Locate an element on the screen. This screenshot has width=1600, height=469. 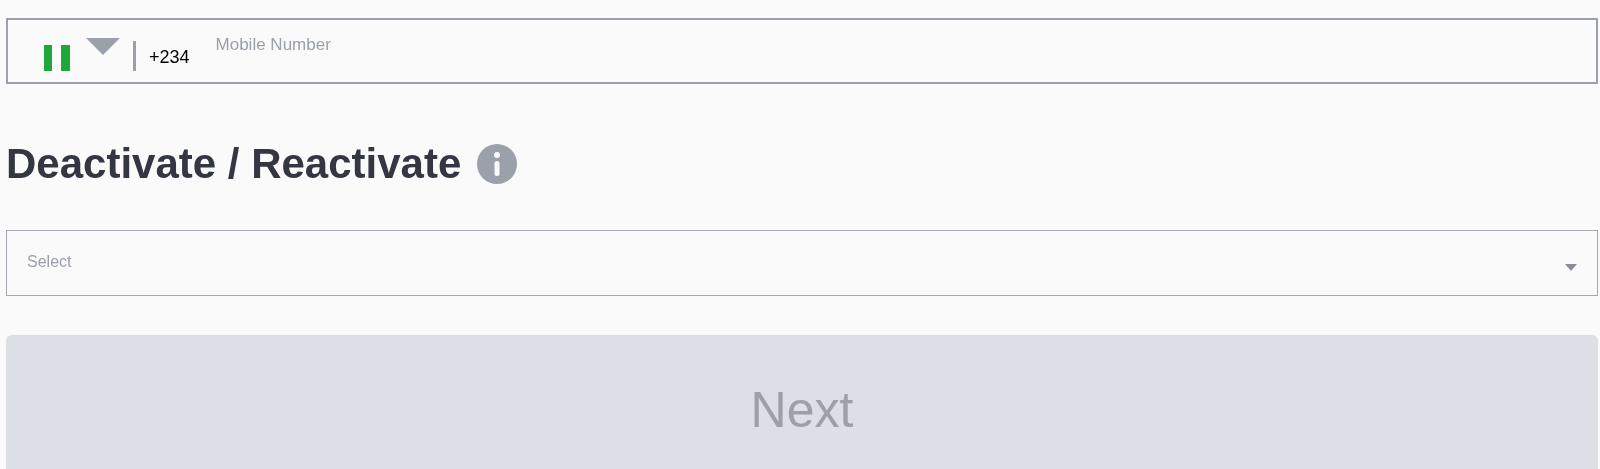
dial-code: +234 is located at coordinates (169, 57).